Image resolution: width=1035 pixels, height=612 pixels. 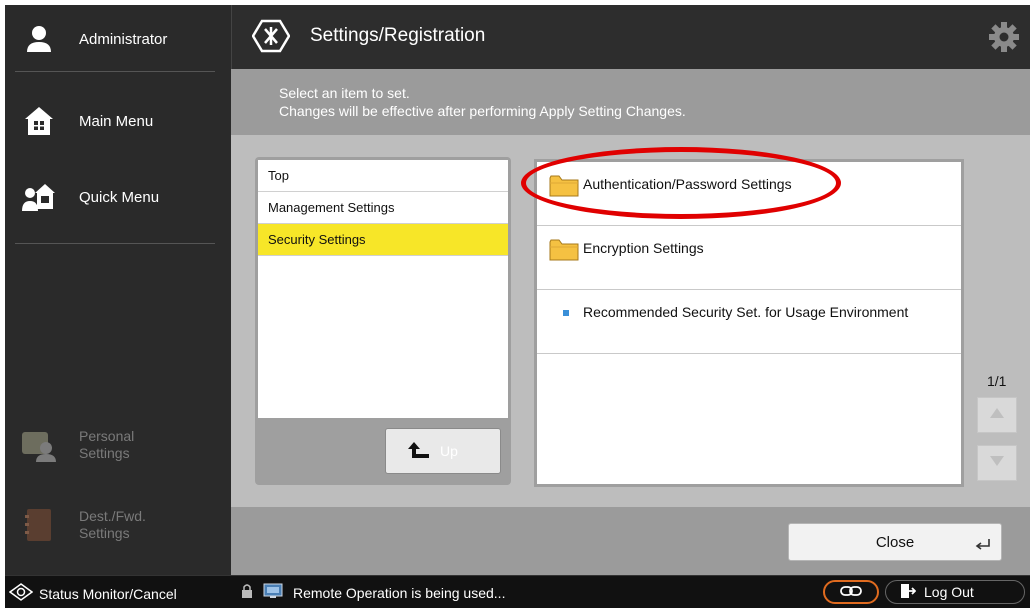 What do you see at coordinates (39, 197) in the screenshot?
I see `quick-menu-icon` at bounding box center [39, 197].